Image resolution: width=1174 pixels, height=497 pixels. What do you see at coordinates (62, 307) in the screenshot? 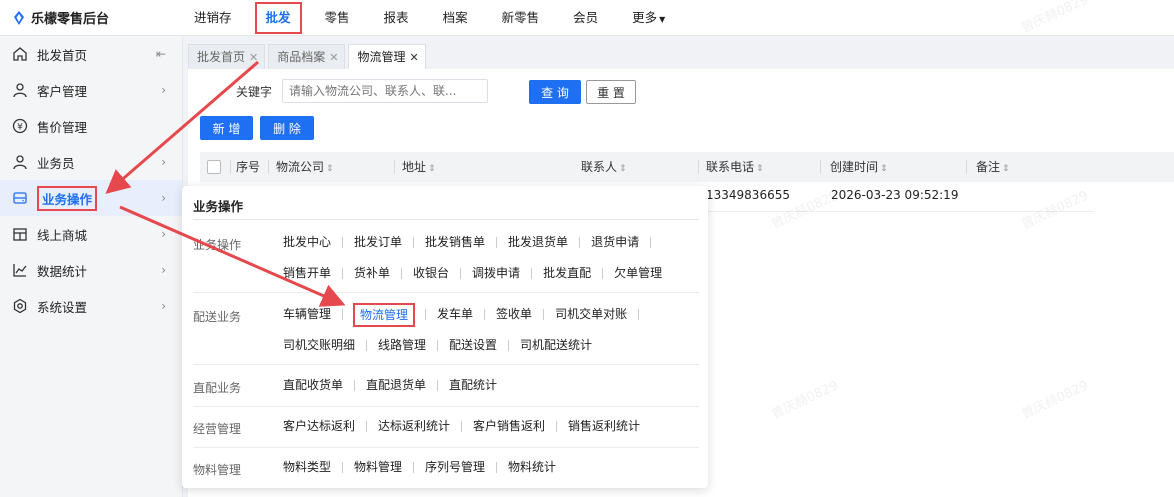
I see `sidebar-item-label: 系统设置` at bounding box center [62, 307].